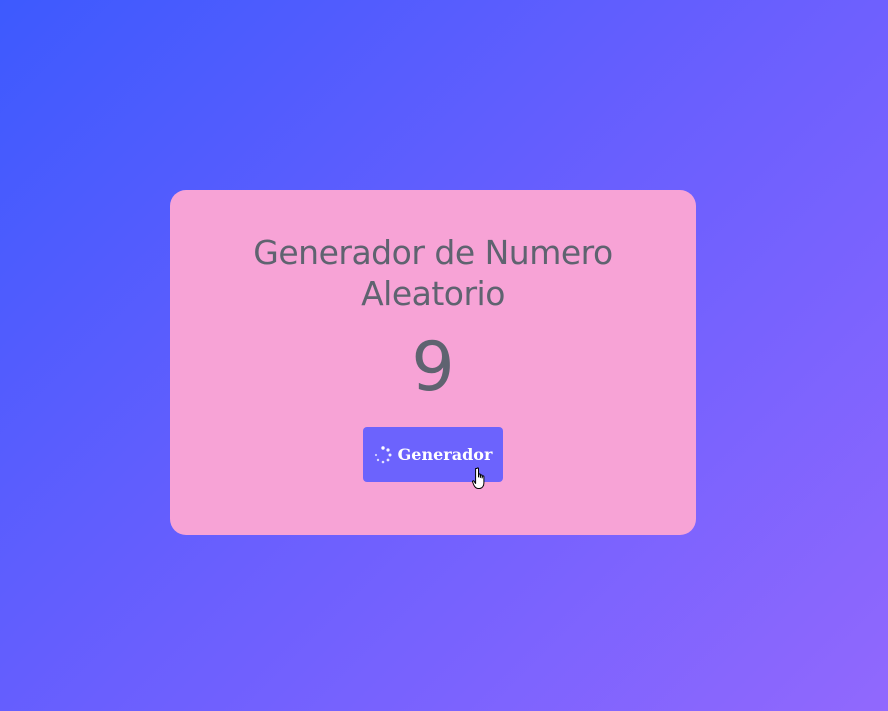  What do you see at coordinates (433, 273) in the screenshot?
I see `card-title: Generador de Numero Aleatorio` at bounding box center [433, 273].